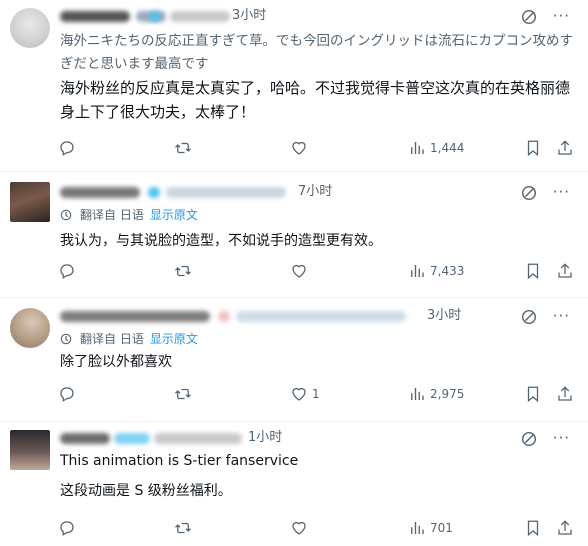 The height and width of the screenshot is (546, 588). What do you see at coordinates (116, 362) in the screenshot?
I see `tweet-text: 除了脸以外都喜欢` at bounding box center [116, 362].